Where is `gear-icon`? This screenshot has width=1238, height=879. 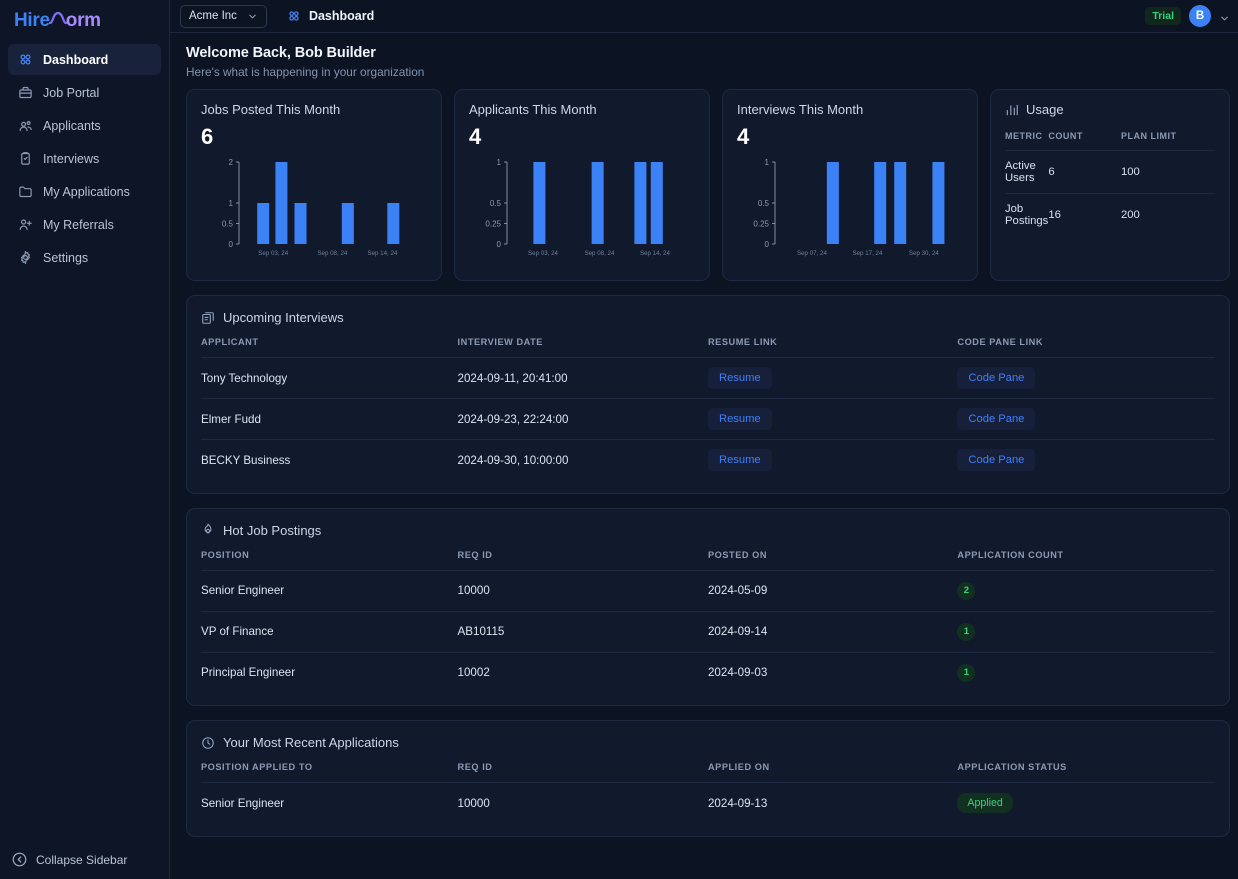 gear-icon is located at coordinates (25, 257).